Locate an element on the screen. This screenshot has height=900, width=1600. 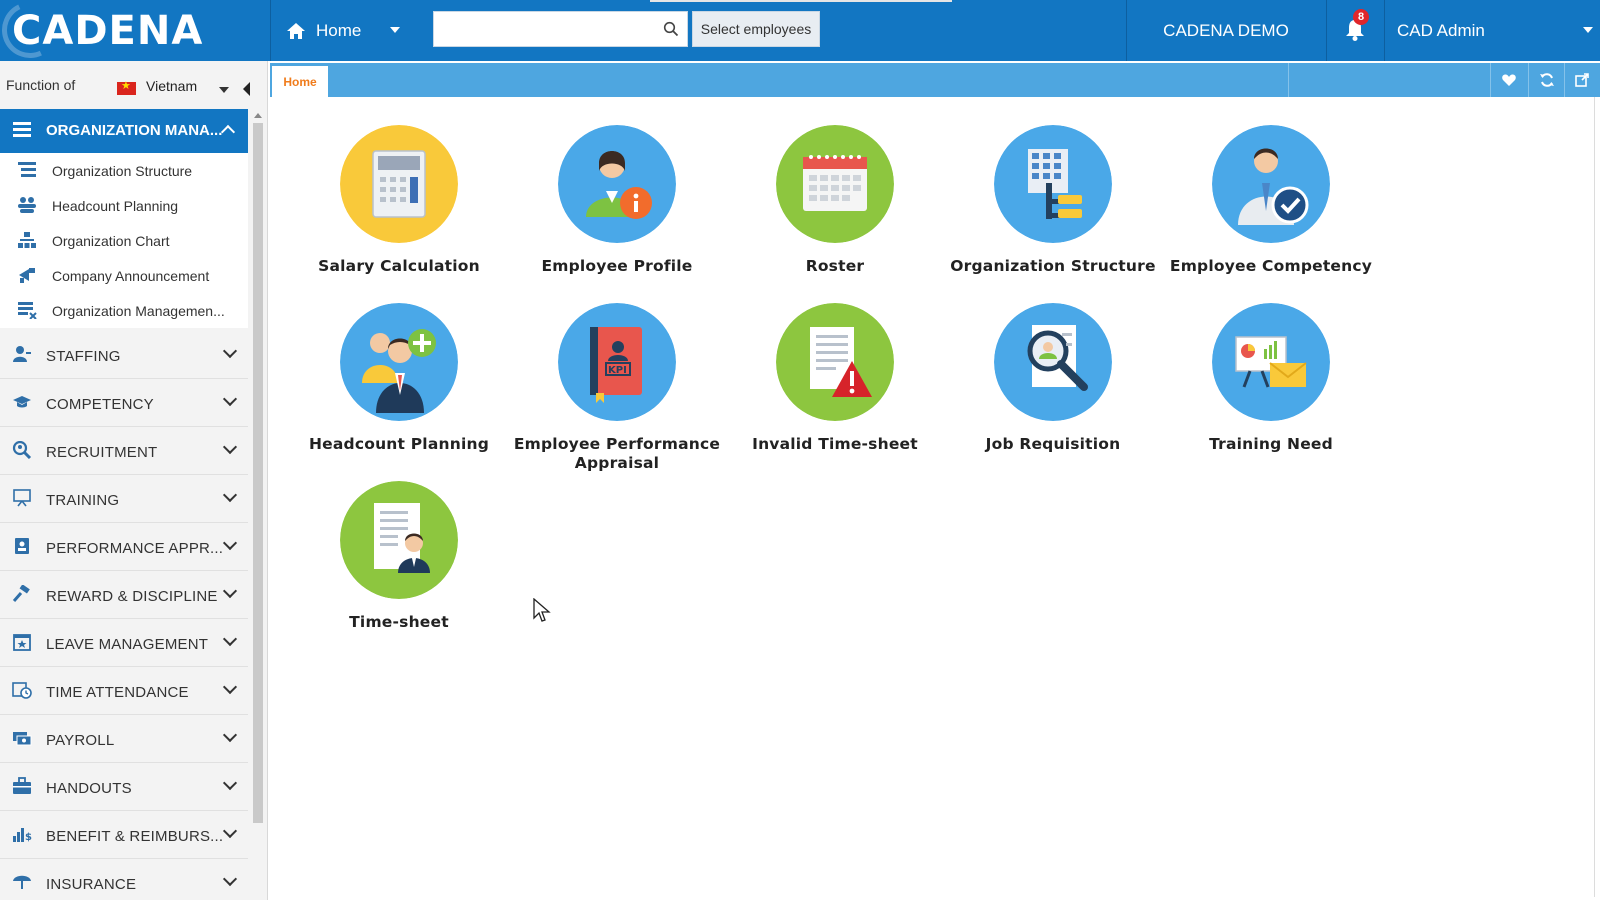
tile-label: Training Need is located at coordinates (1271, 444).